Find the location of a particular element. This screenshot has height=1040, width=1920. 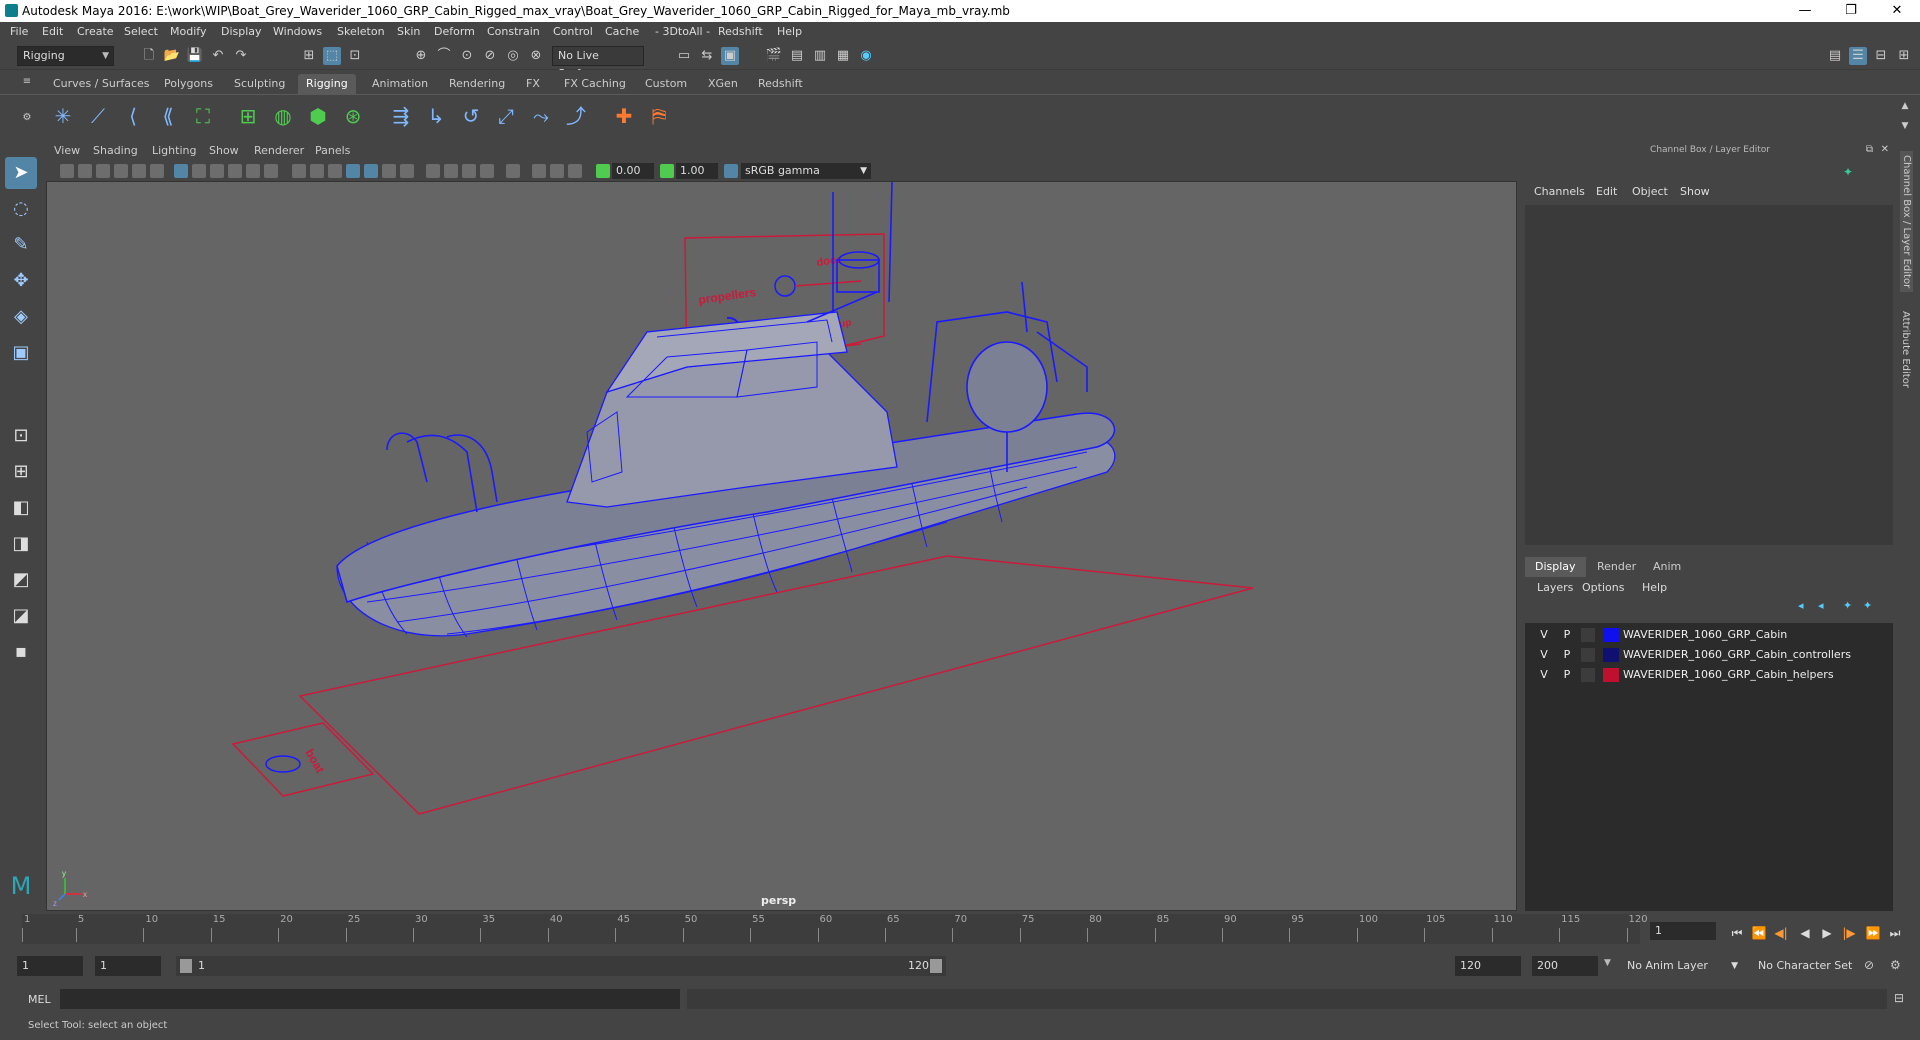

snap-curve-icon: ⌒ is located at coordinates (444, 56).